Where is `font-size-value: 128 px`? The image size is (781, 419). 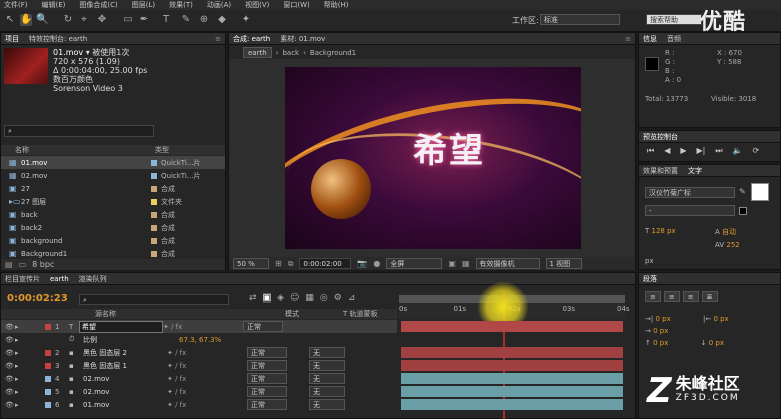 font-size-value: 128 px is located at coordinates (664, 231).